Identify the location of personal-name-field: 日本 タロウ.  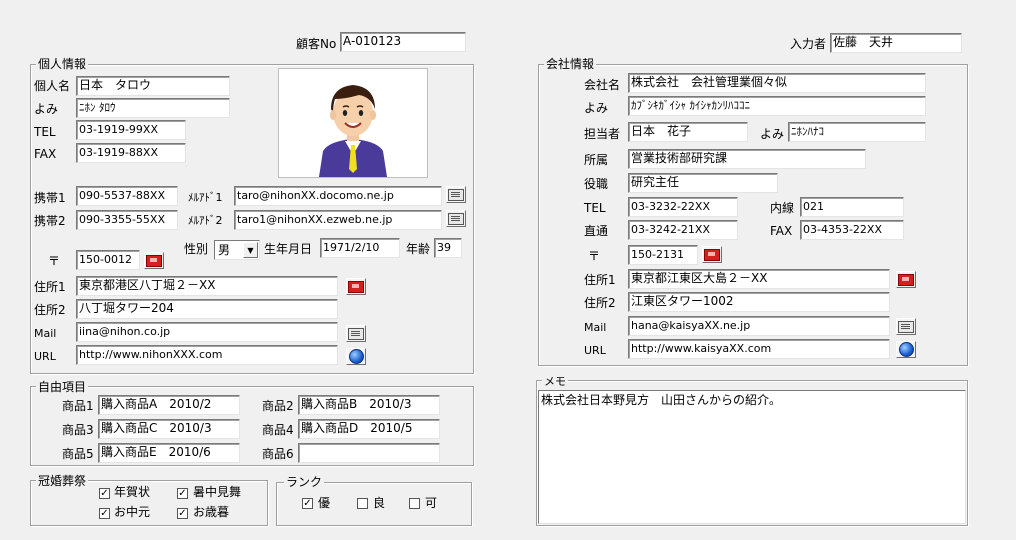
(153, 86).